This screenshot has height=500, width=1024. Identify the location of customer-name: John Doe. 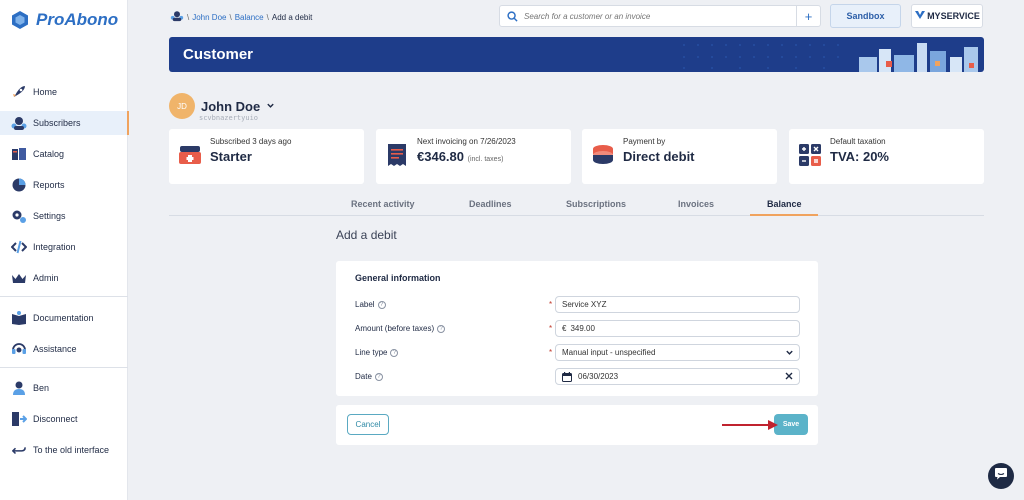
(230, 106).